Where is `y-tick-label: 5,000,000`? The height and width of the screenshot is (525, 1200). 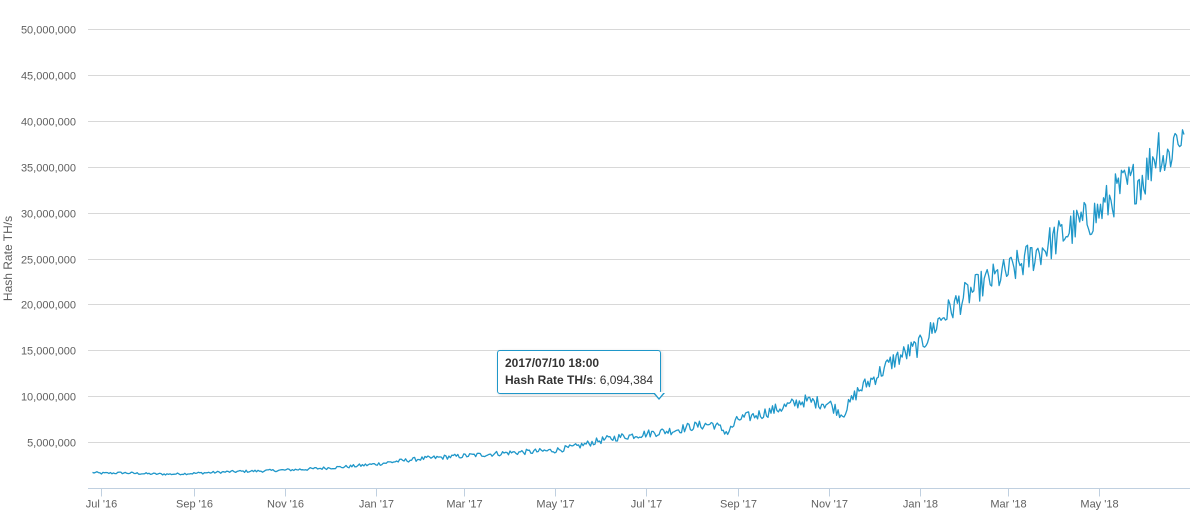
y-tick-label: 5,000,000 is located at coordinates (51, 444).